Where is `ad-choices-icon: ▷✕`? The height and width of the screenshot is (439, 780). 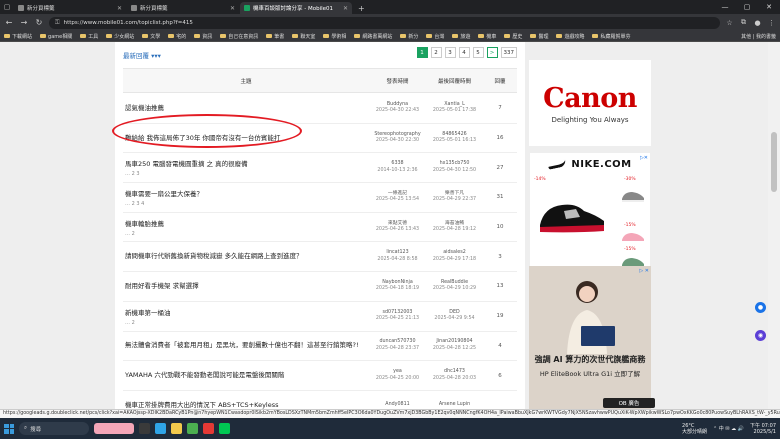 ad-choices-icon: ▷✕ is located at coordinates (644, 158).